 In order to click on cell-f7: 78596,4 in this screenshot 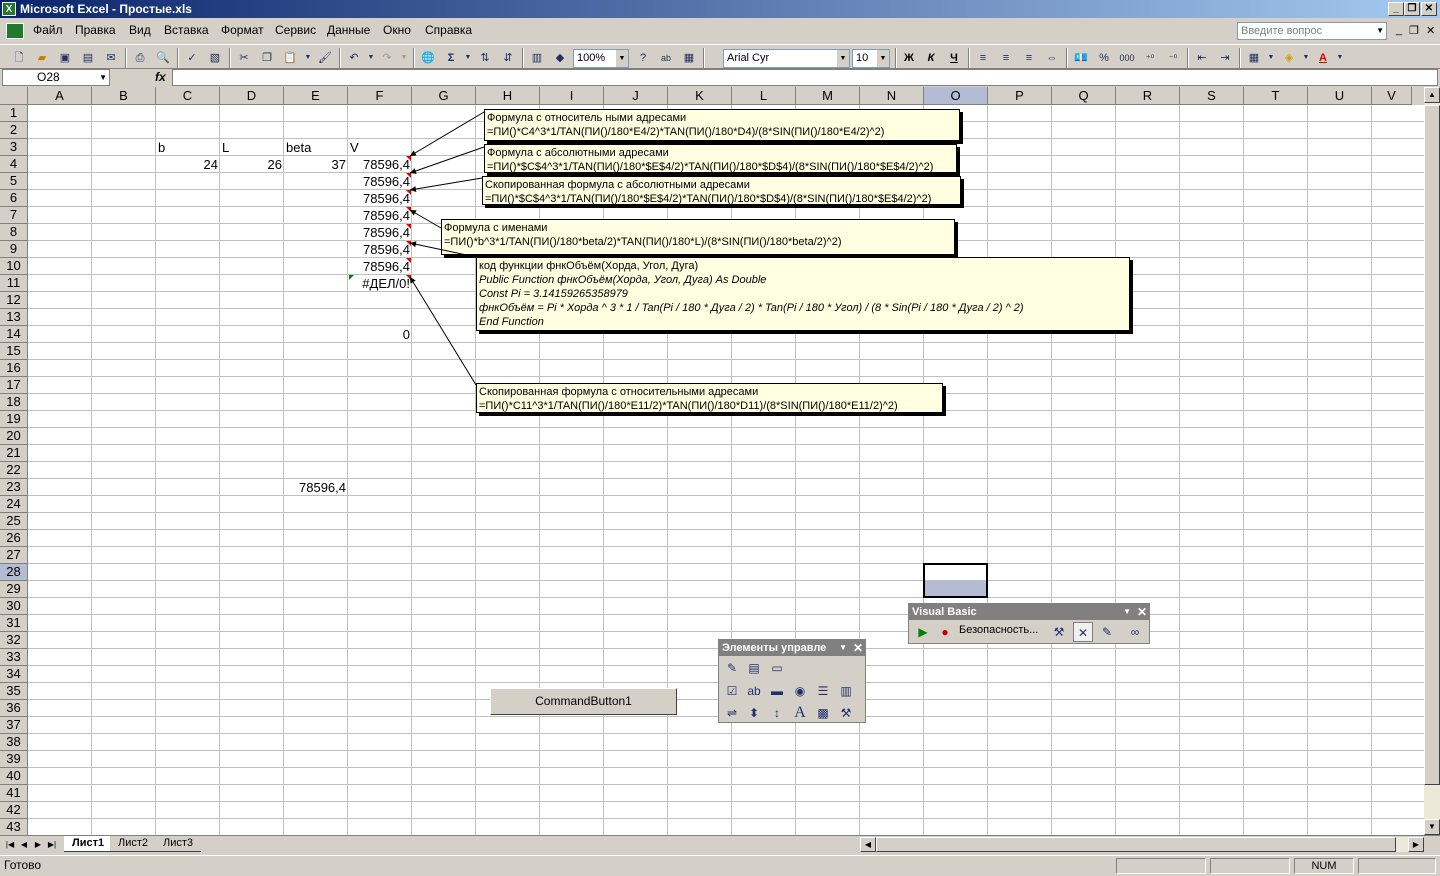, I will do `click(380, 215)`.